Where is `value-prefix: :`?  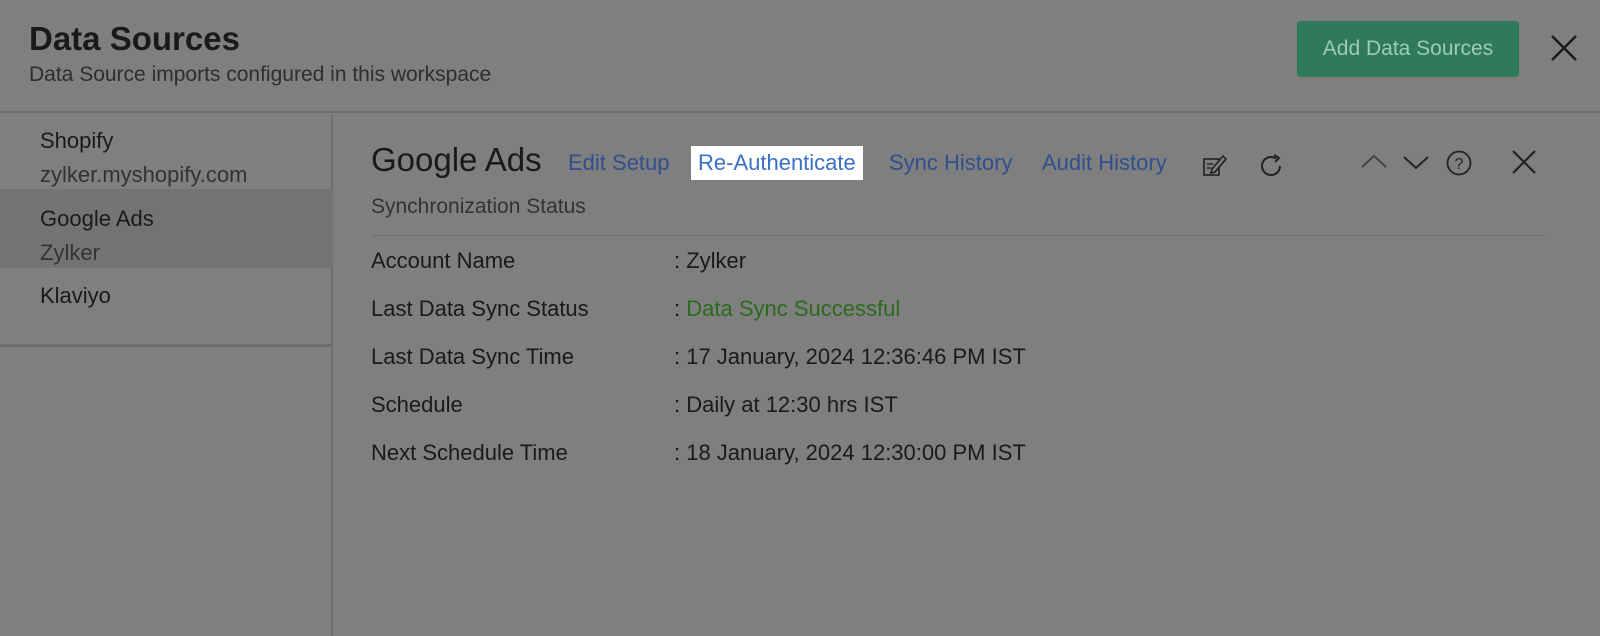 value-prefix: : is located at coordinates (680, 308).